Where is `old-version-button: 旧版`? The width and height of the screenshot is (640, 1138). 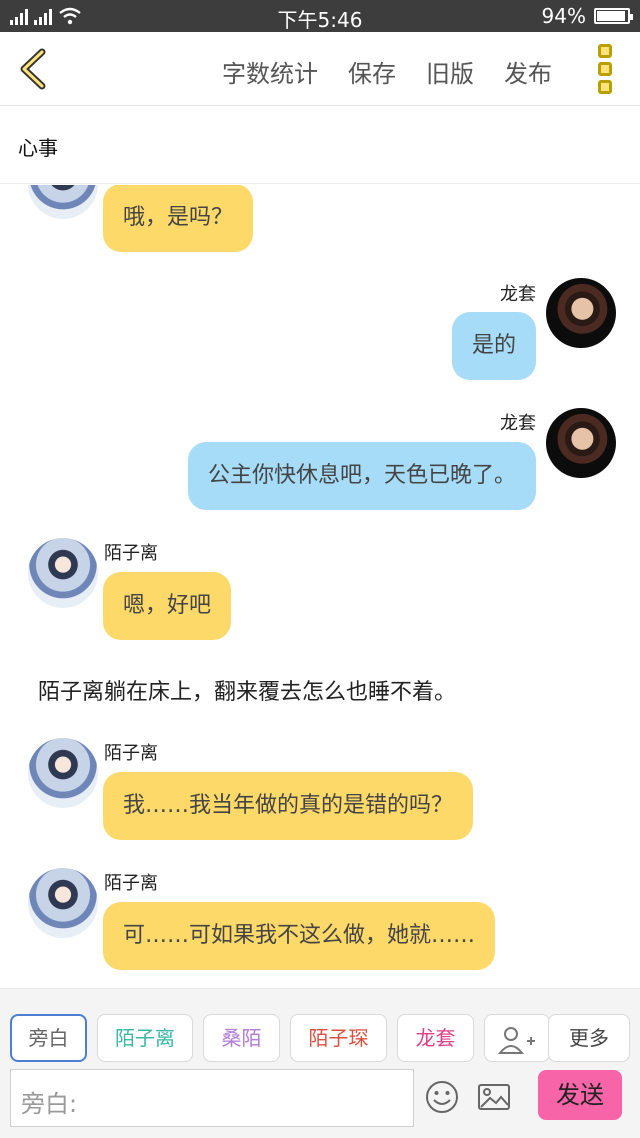 old-version-button: 旧版 is located at coordinates (450, 71).